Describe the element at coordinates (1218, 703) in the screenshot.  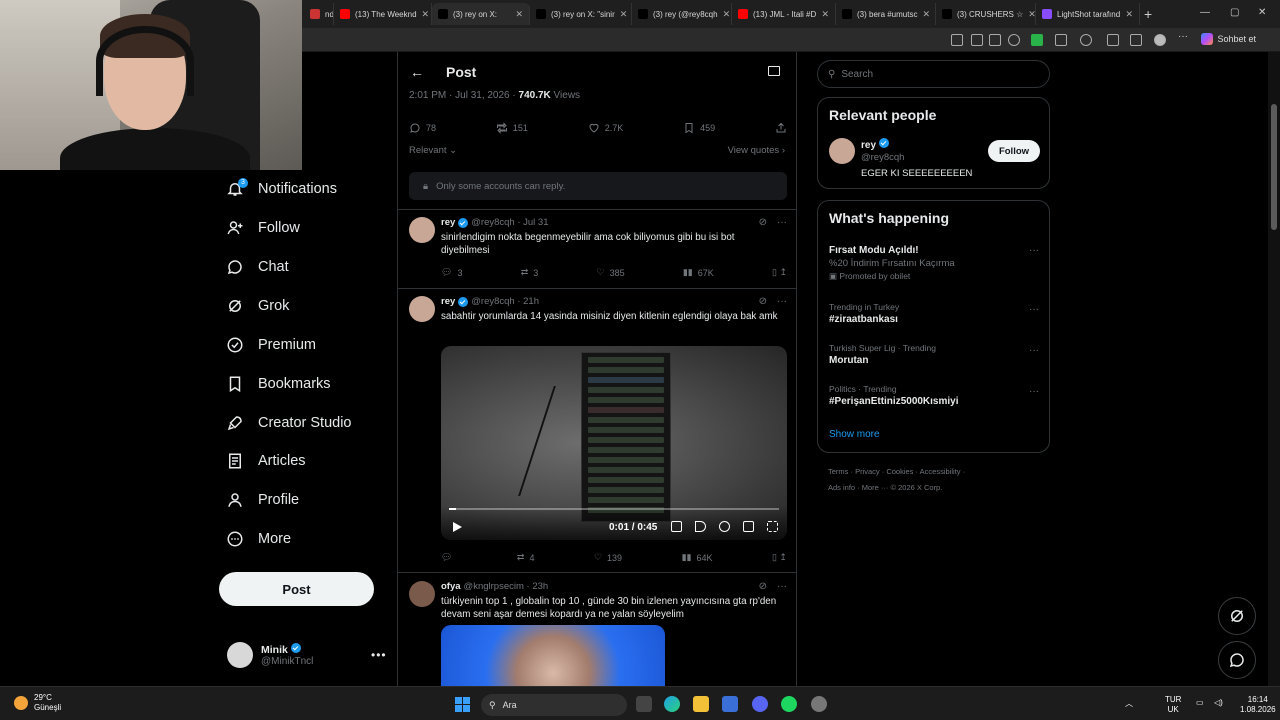
I see `volume-icon: ◁)` at that location.